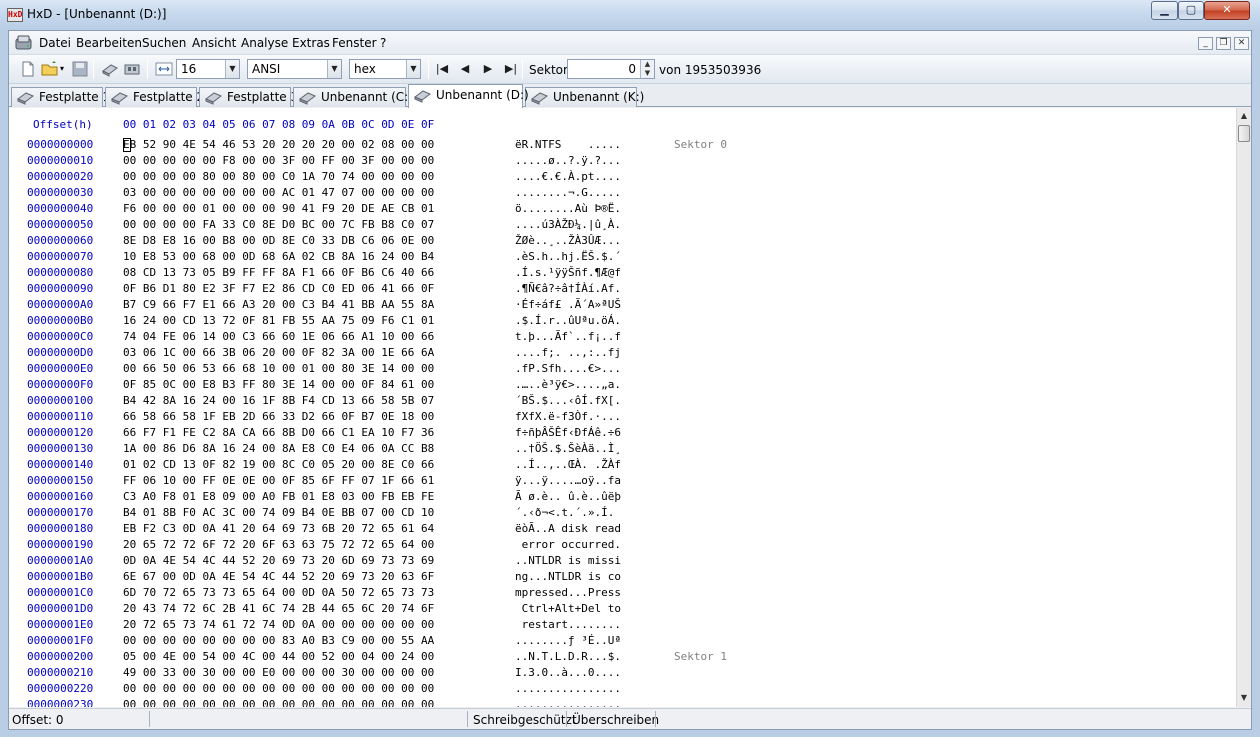 The image size is (1260, 737). Describe the element at coordinates (568, 528) in the screenshot. I see `row-text: ëòÃ..A disk read` at that location.